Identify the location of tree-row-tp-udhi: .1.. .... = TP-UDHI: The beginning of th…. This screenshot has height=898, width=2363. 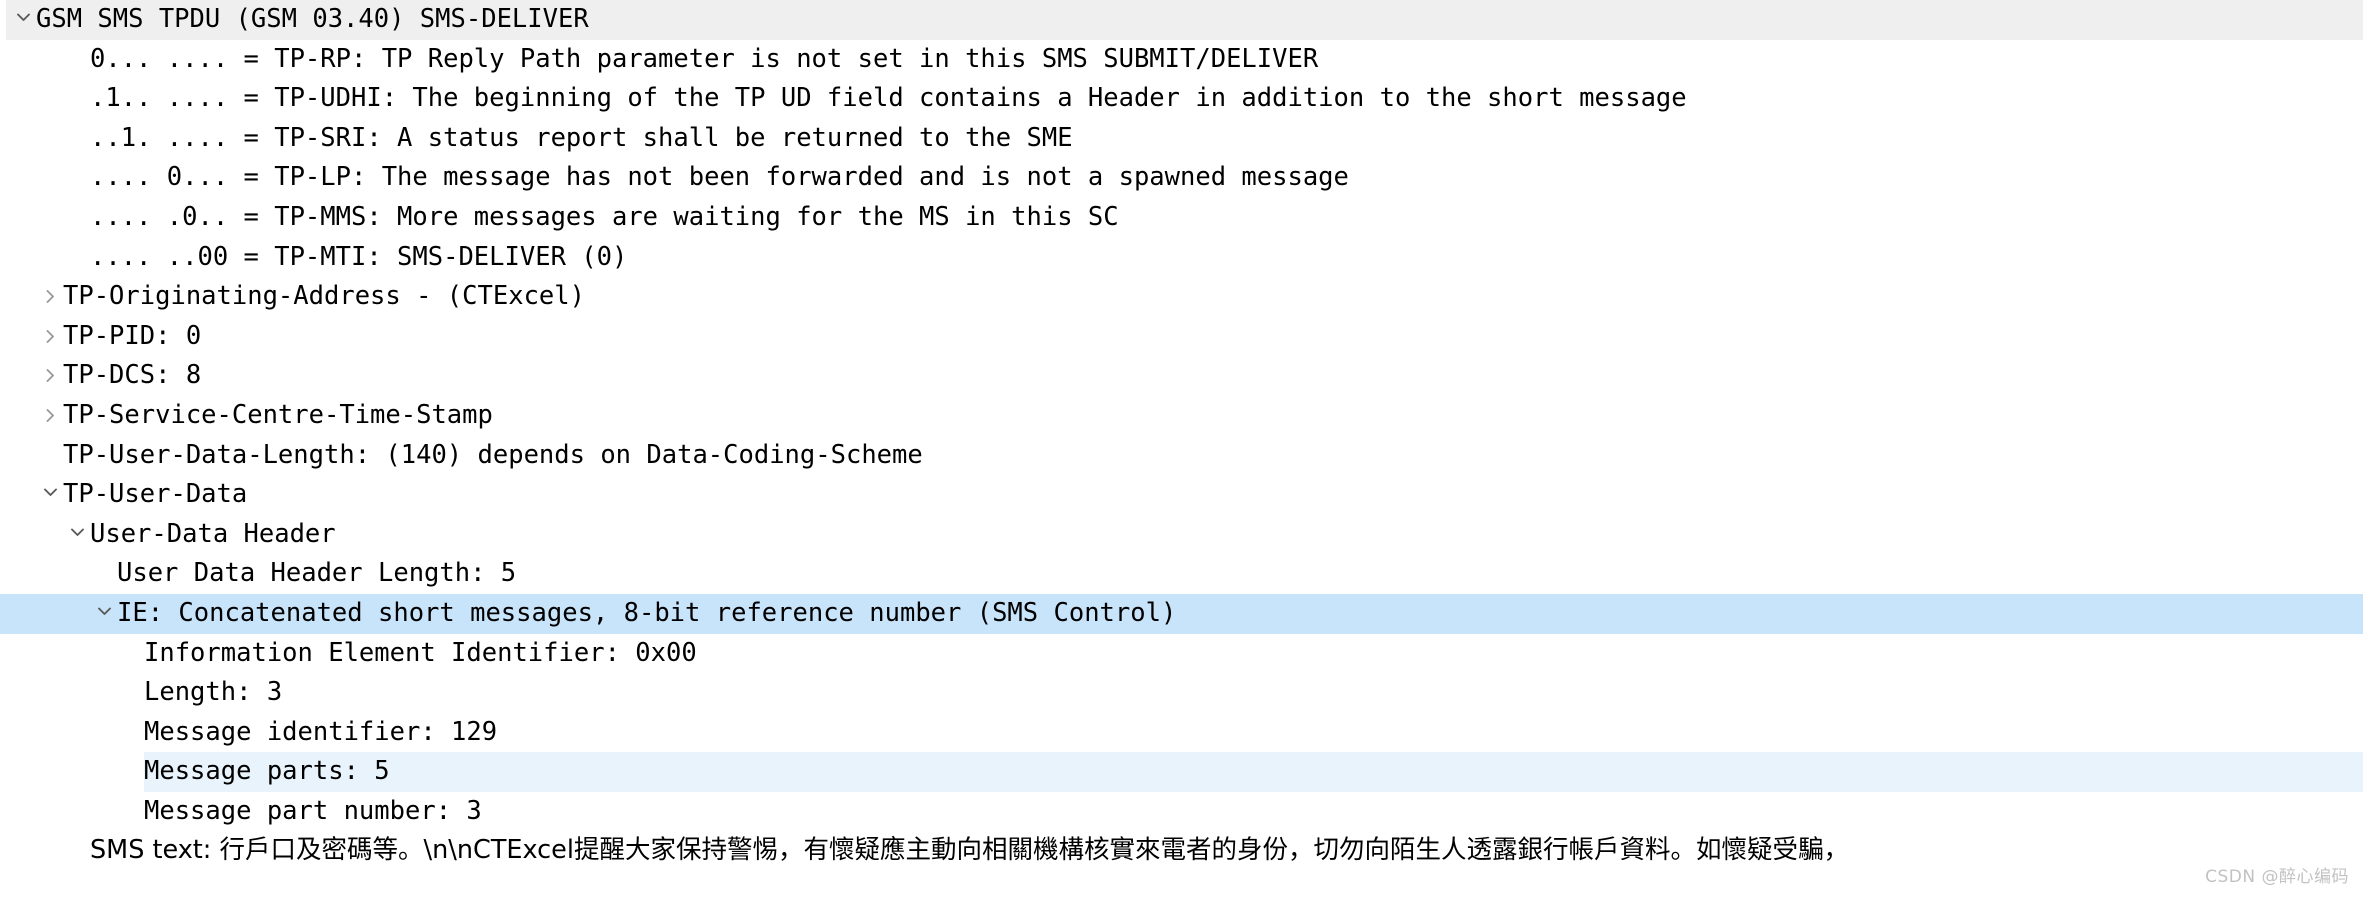
(1181, 99).